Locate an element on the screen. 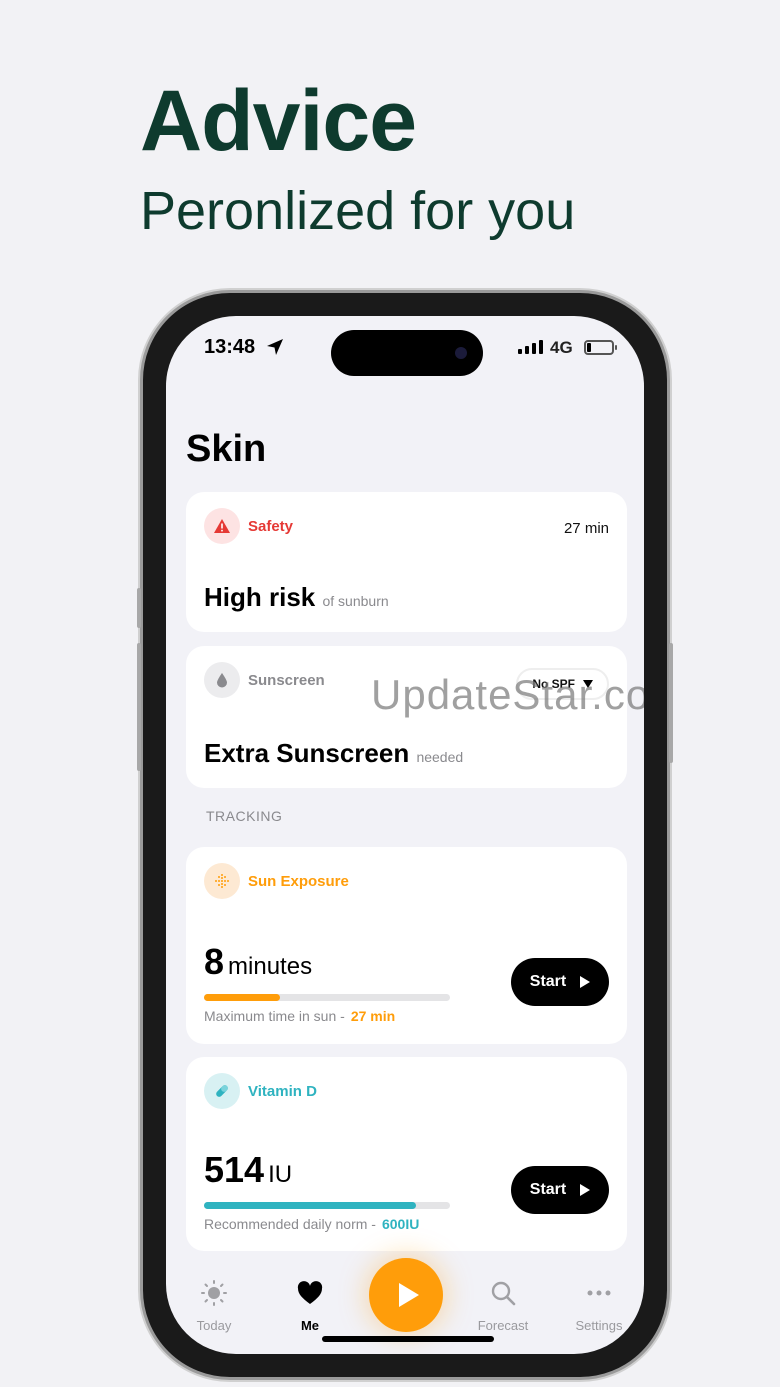 This screenshot has width=780, height=1387. vitamin-d-caption: Recommended daily norm - 600IU is located at coordinates (311, 1224).